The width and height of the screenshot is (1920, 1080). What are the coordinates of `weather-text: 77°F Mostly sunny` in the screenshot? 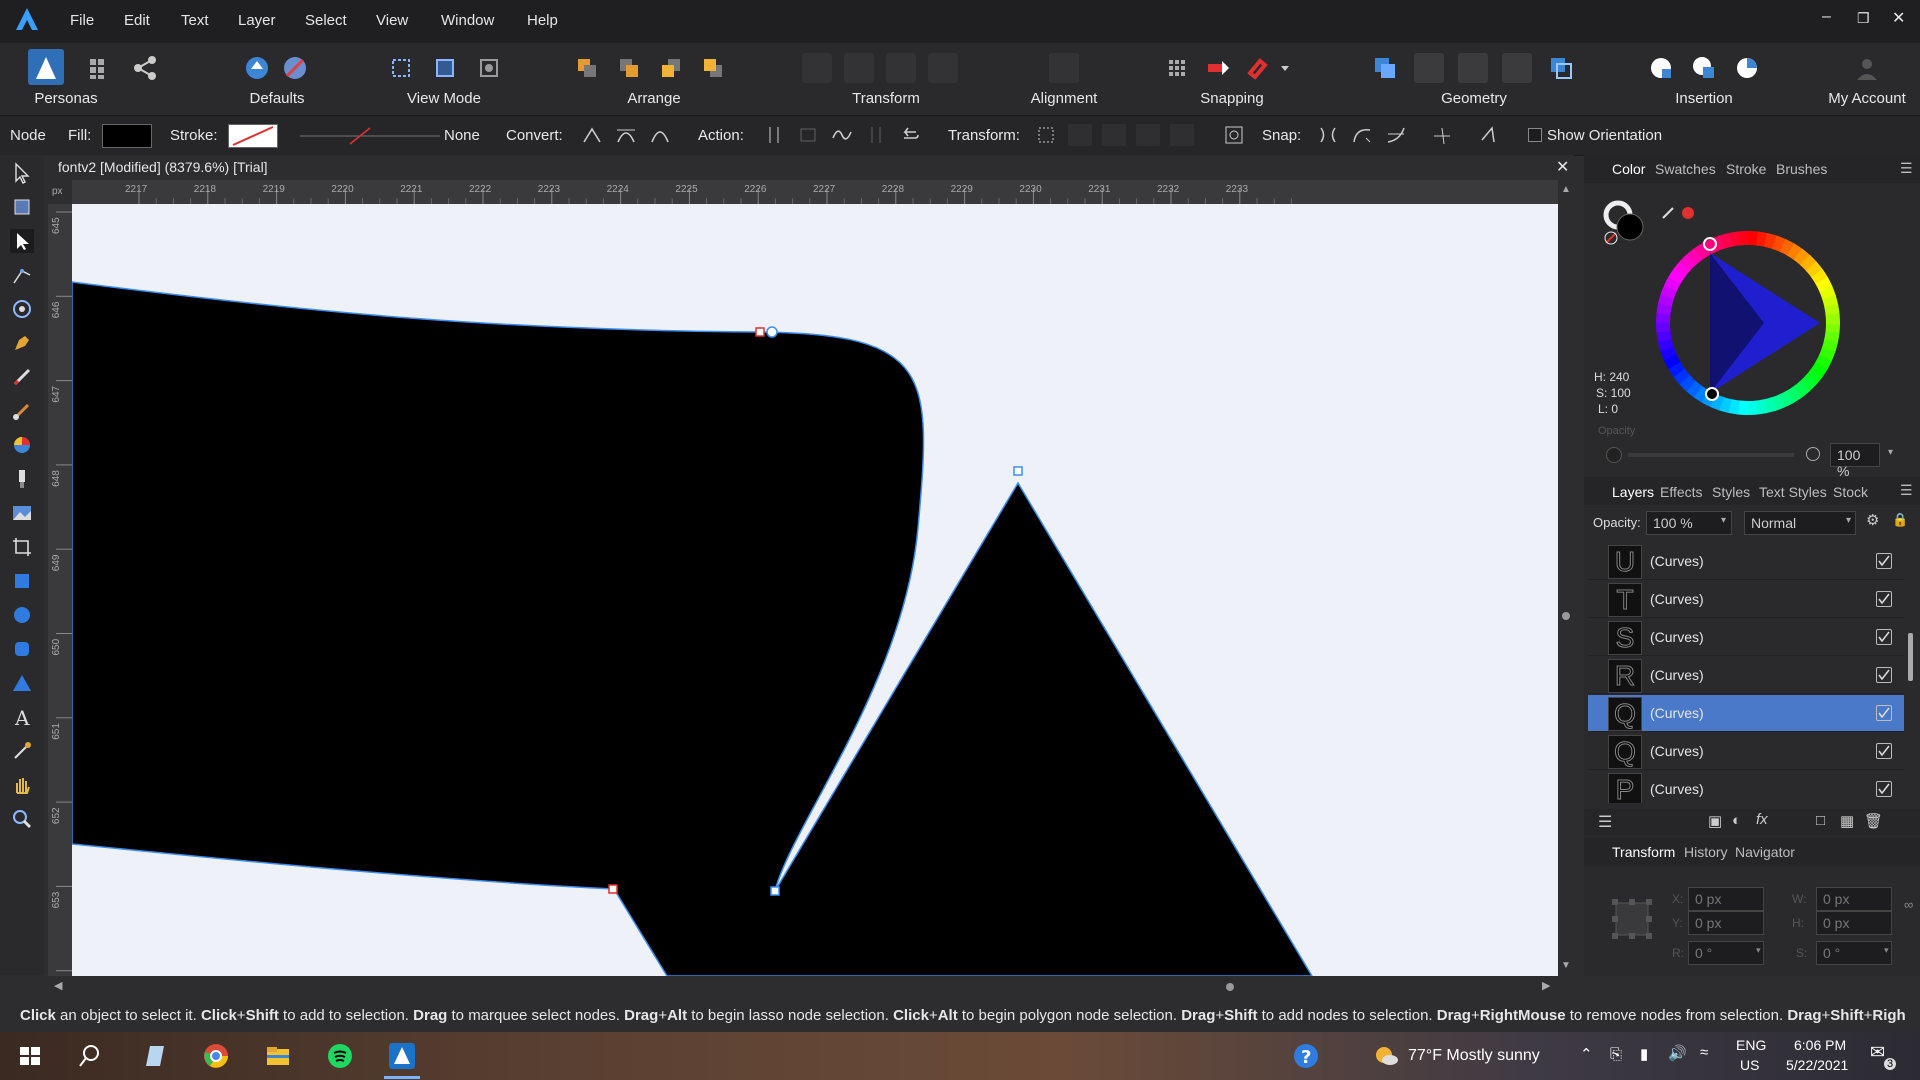 It's located at (1474, 1056).